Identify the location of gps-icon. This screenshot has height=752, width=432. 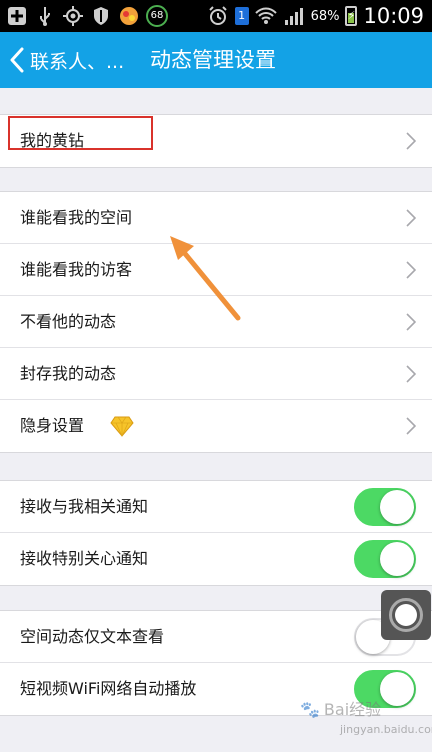
(73, 16).